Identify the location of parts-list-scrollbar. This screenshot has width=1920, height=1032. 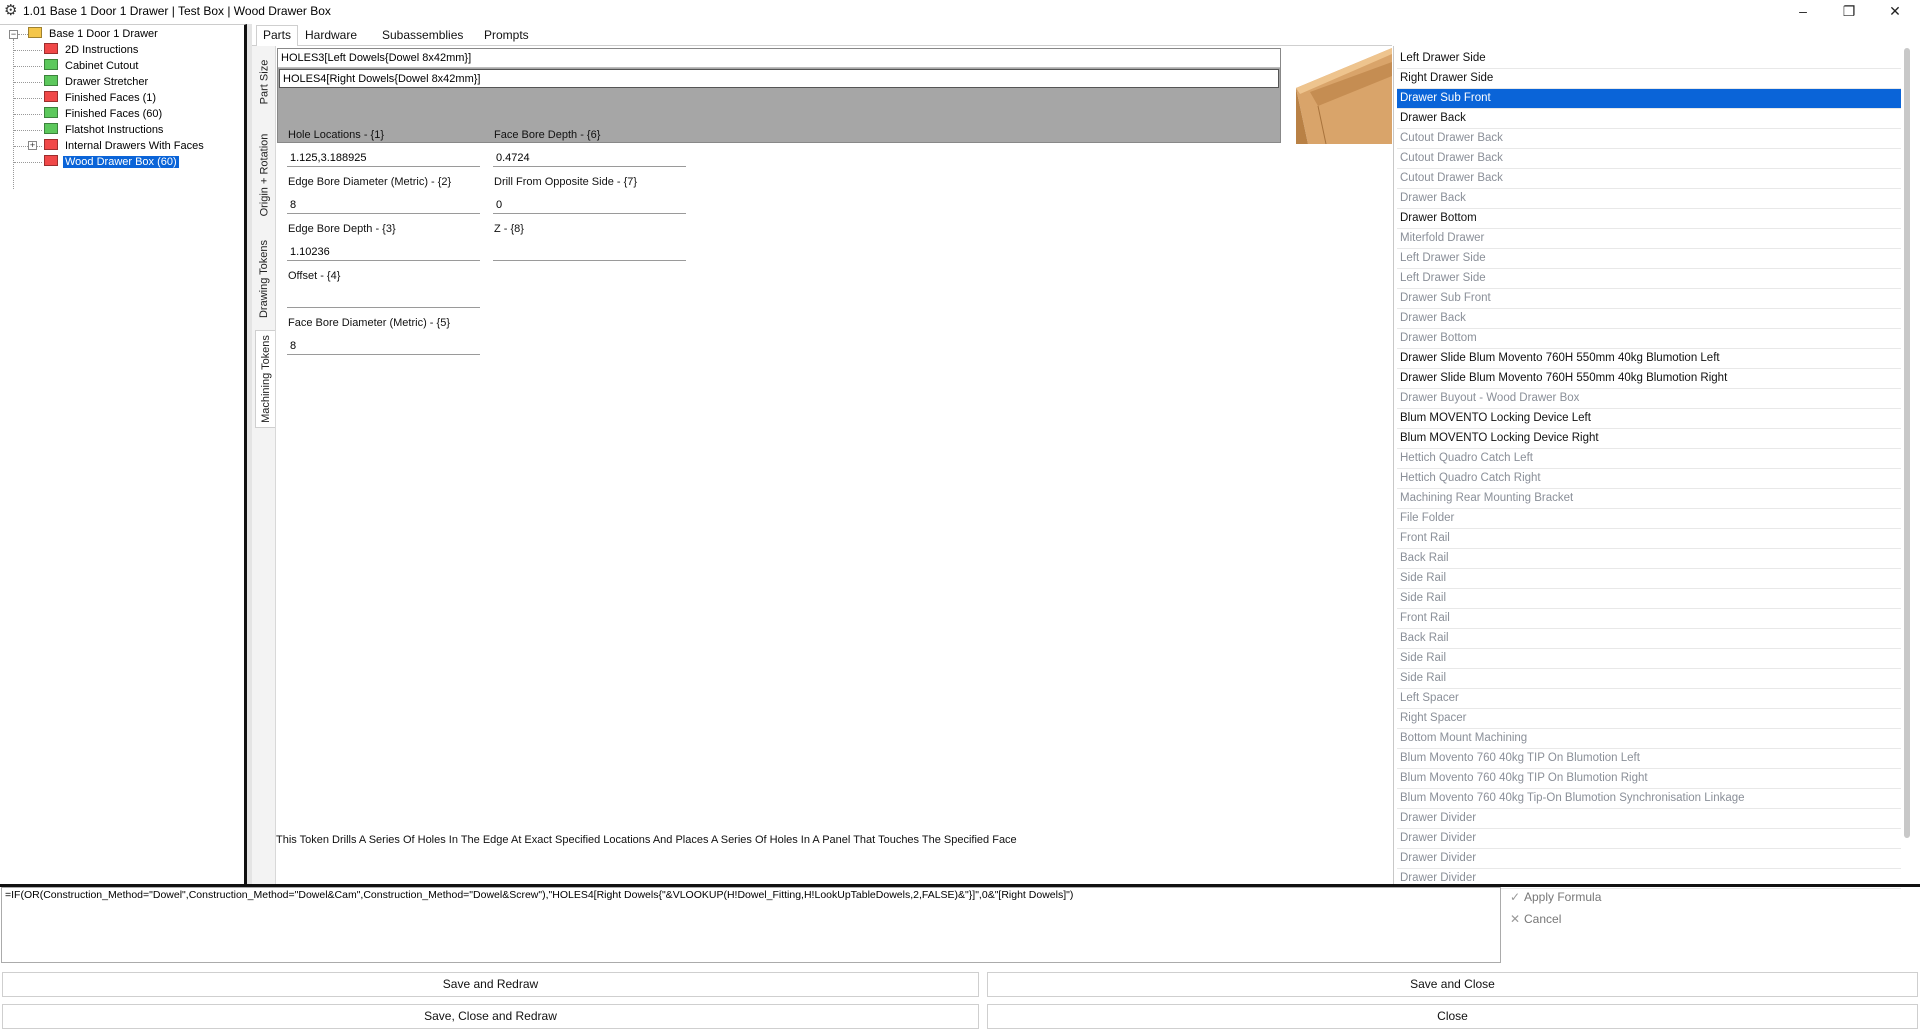
(1907, 443).